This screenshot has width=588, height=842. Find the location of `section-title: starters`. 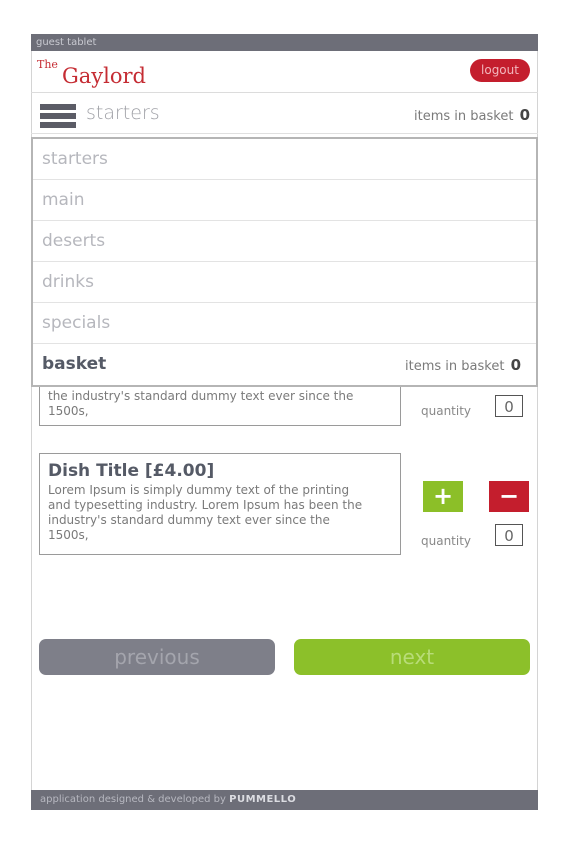

section-title: starters is located at coordinates (123, 113).